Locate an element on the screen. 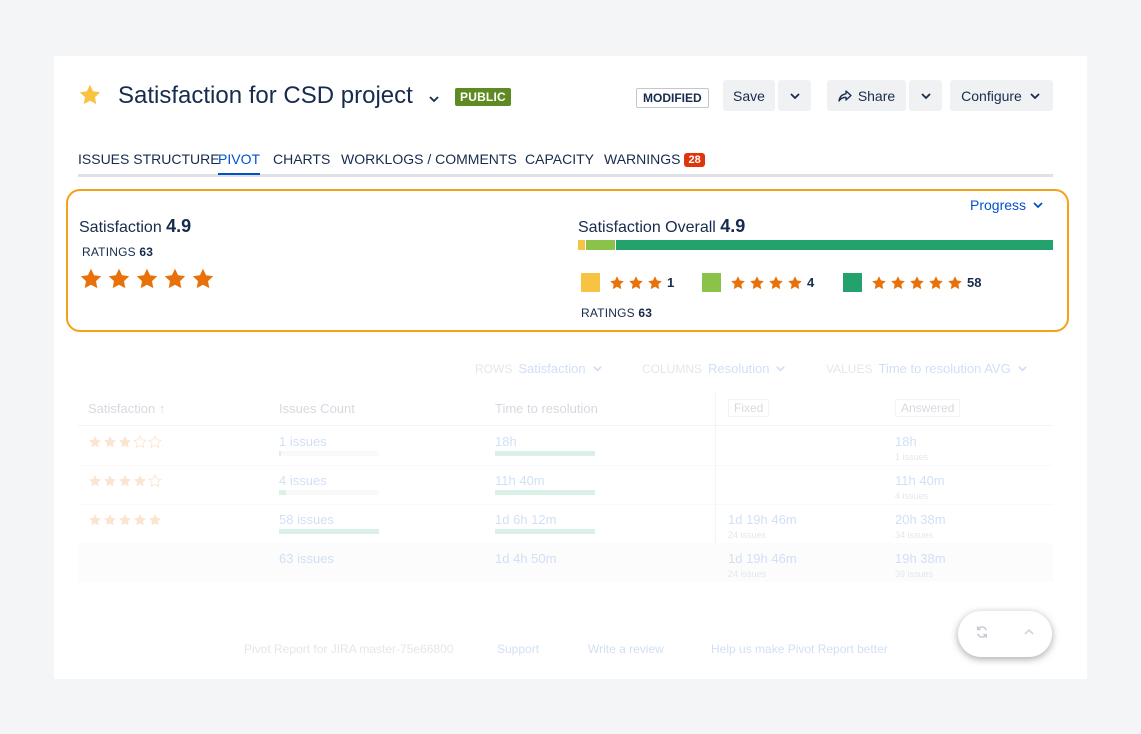 Image resolution: width=1141 pixels, height=734 pixels. total-answered-count: 39 issues is located at coordinates (914, 574).